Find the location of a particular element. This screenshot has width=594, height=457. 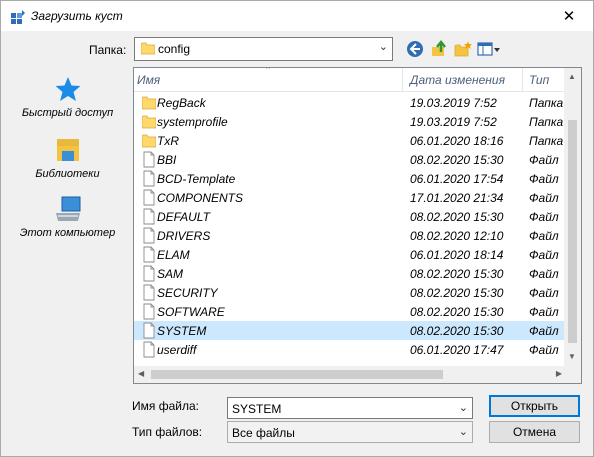

file-row: BCD-Template 06.01.2020 17:54 Файл is located at coordinates (350, 178).